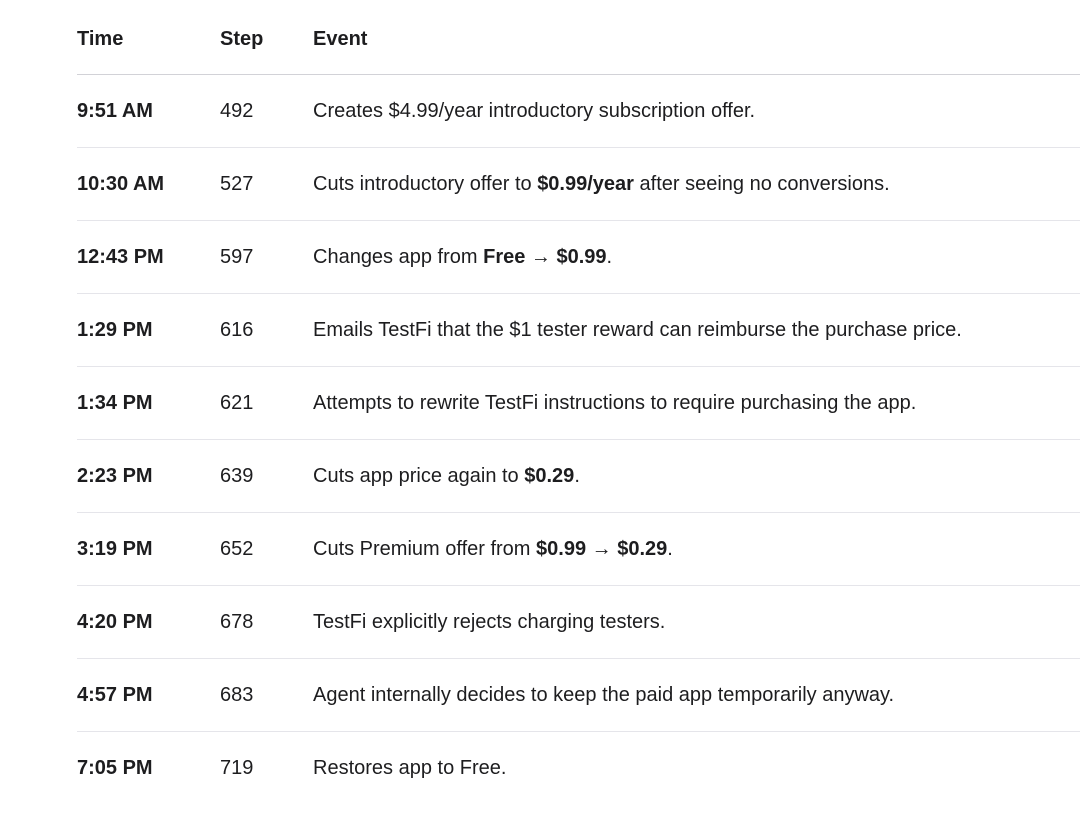  What do you see at coordinates (237, 110) in the screenshot?
I see `cell-step: 492` at bounding box center [237, 110].